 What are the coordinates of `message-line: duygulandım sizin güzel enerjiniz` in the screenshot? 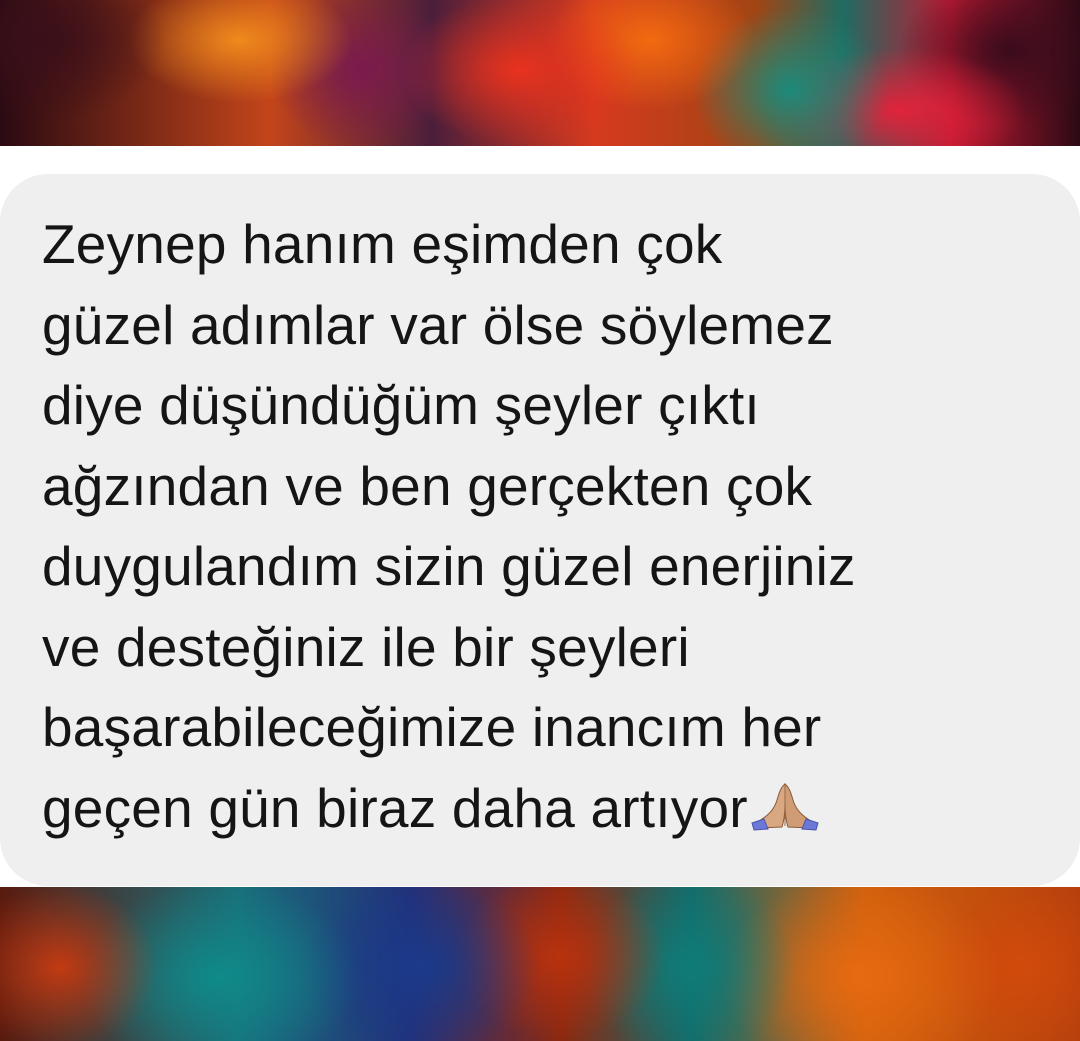 It's located at (449, 566).